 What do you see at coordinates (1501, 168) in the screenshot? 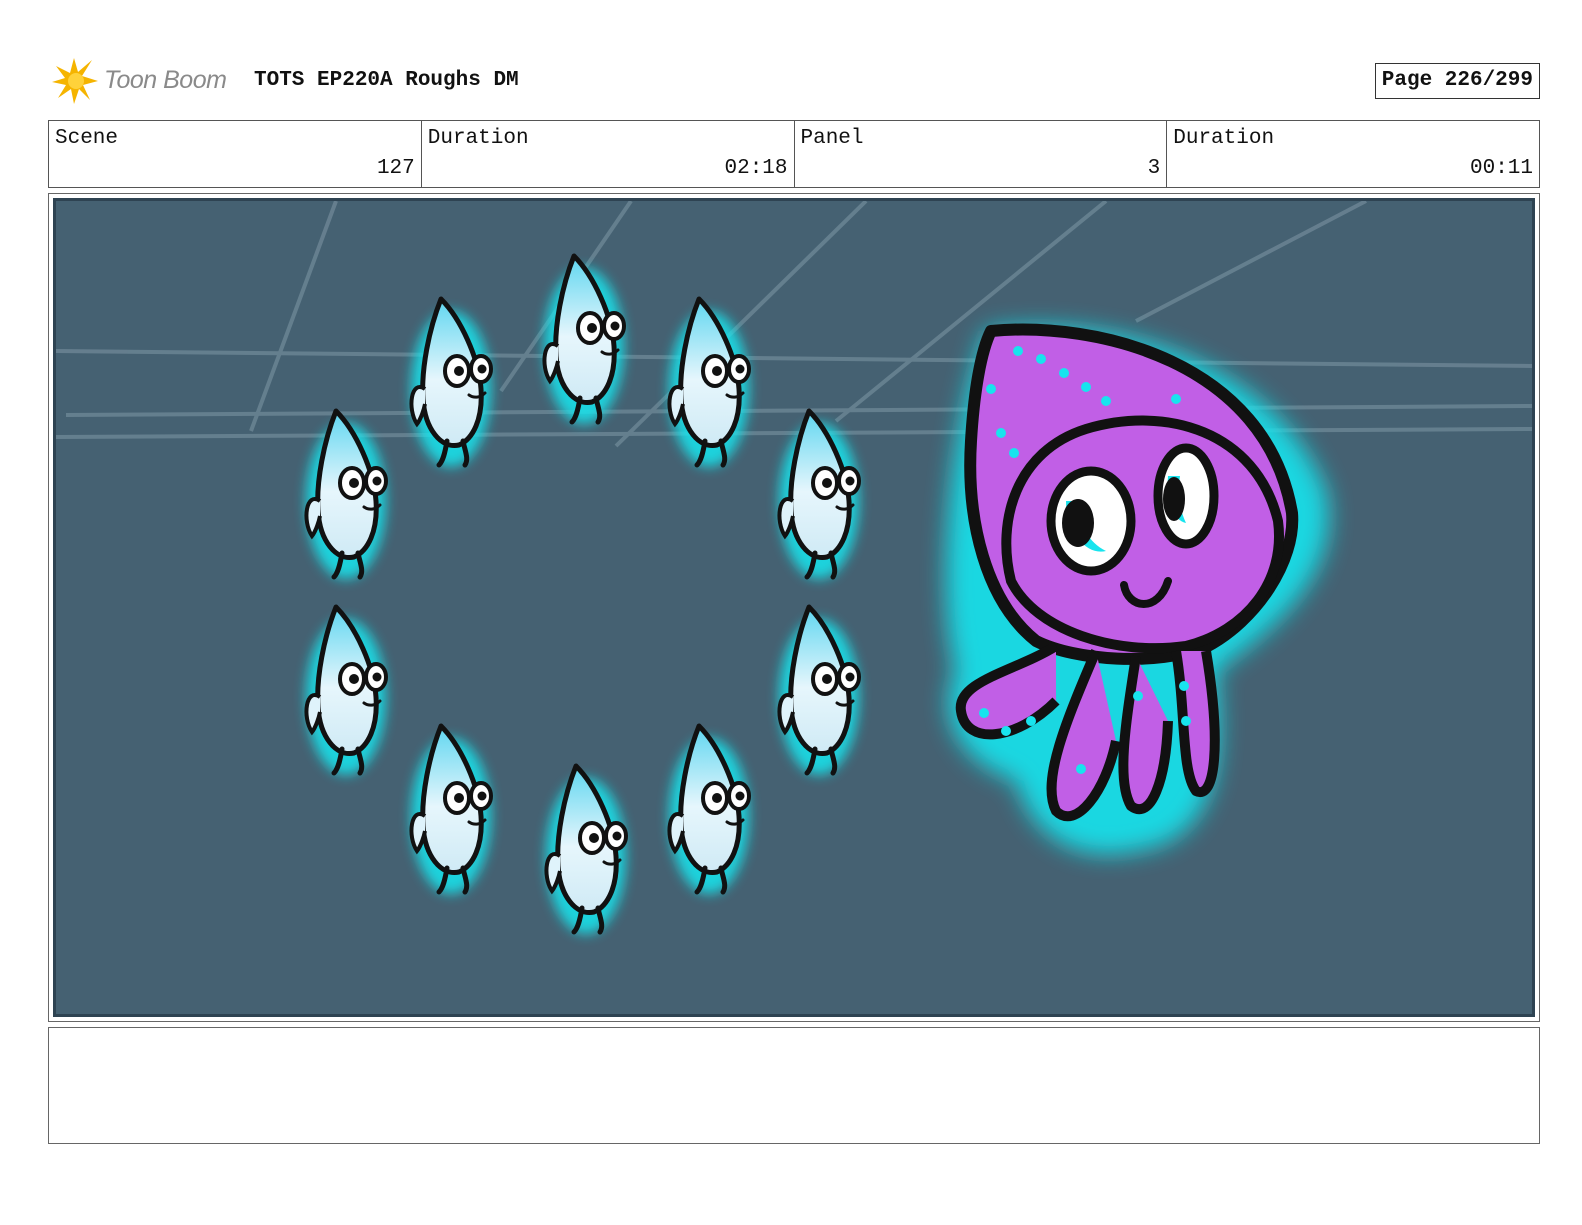
I see `panel-duration-value: 00:11` at bounding box center [1501, 168].